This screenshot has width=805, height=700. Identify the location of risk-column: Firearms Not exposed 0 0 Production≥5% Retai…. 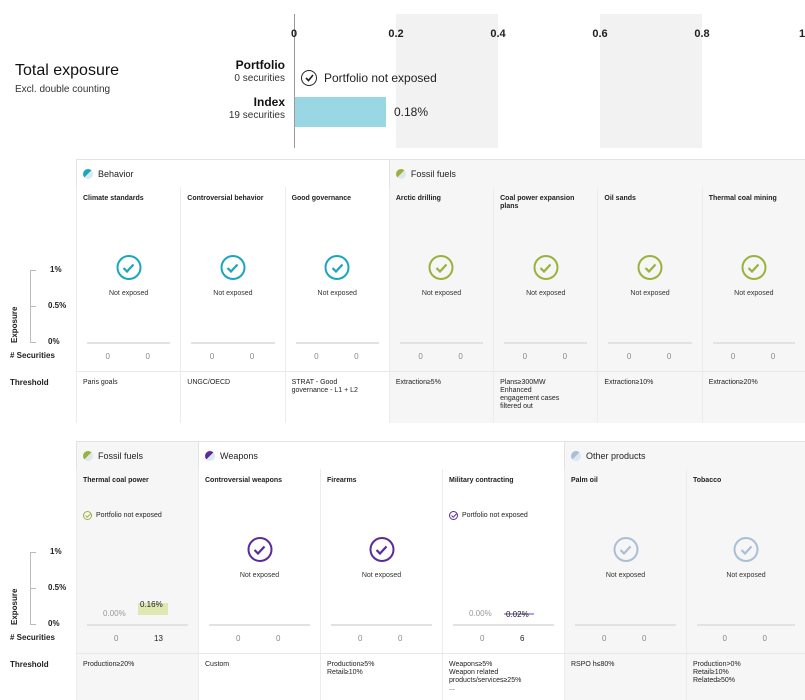
(381, 584).